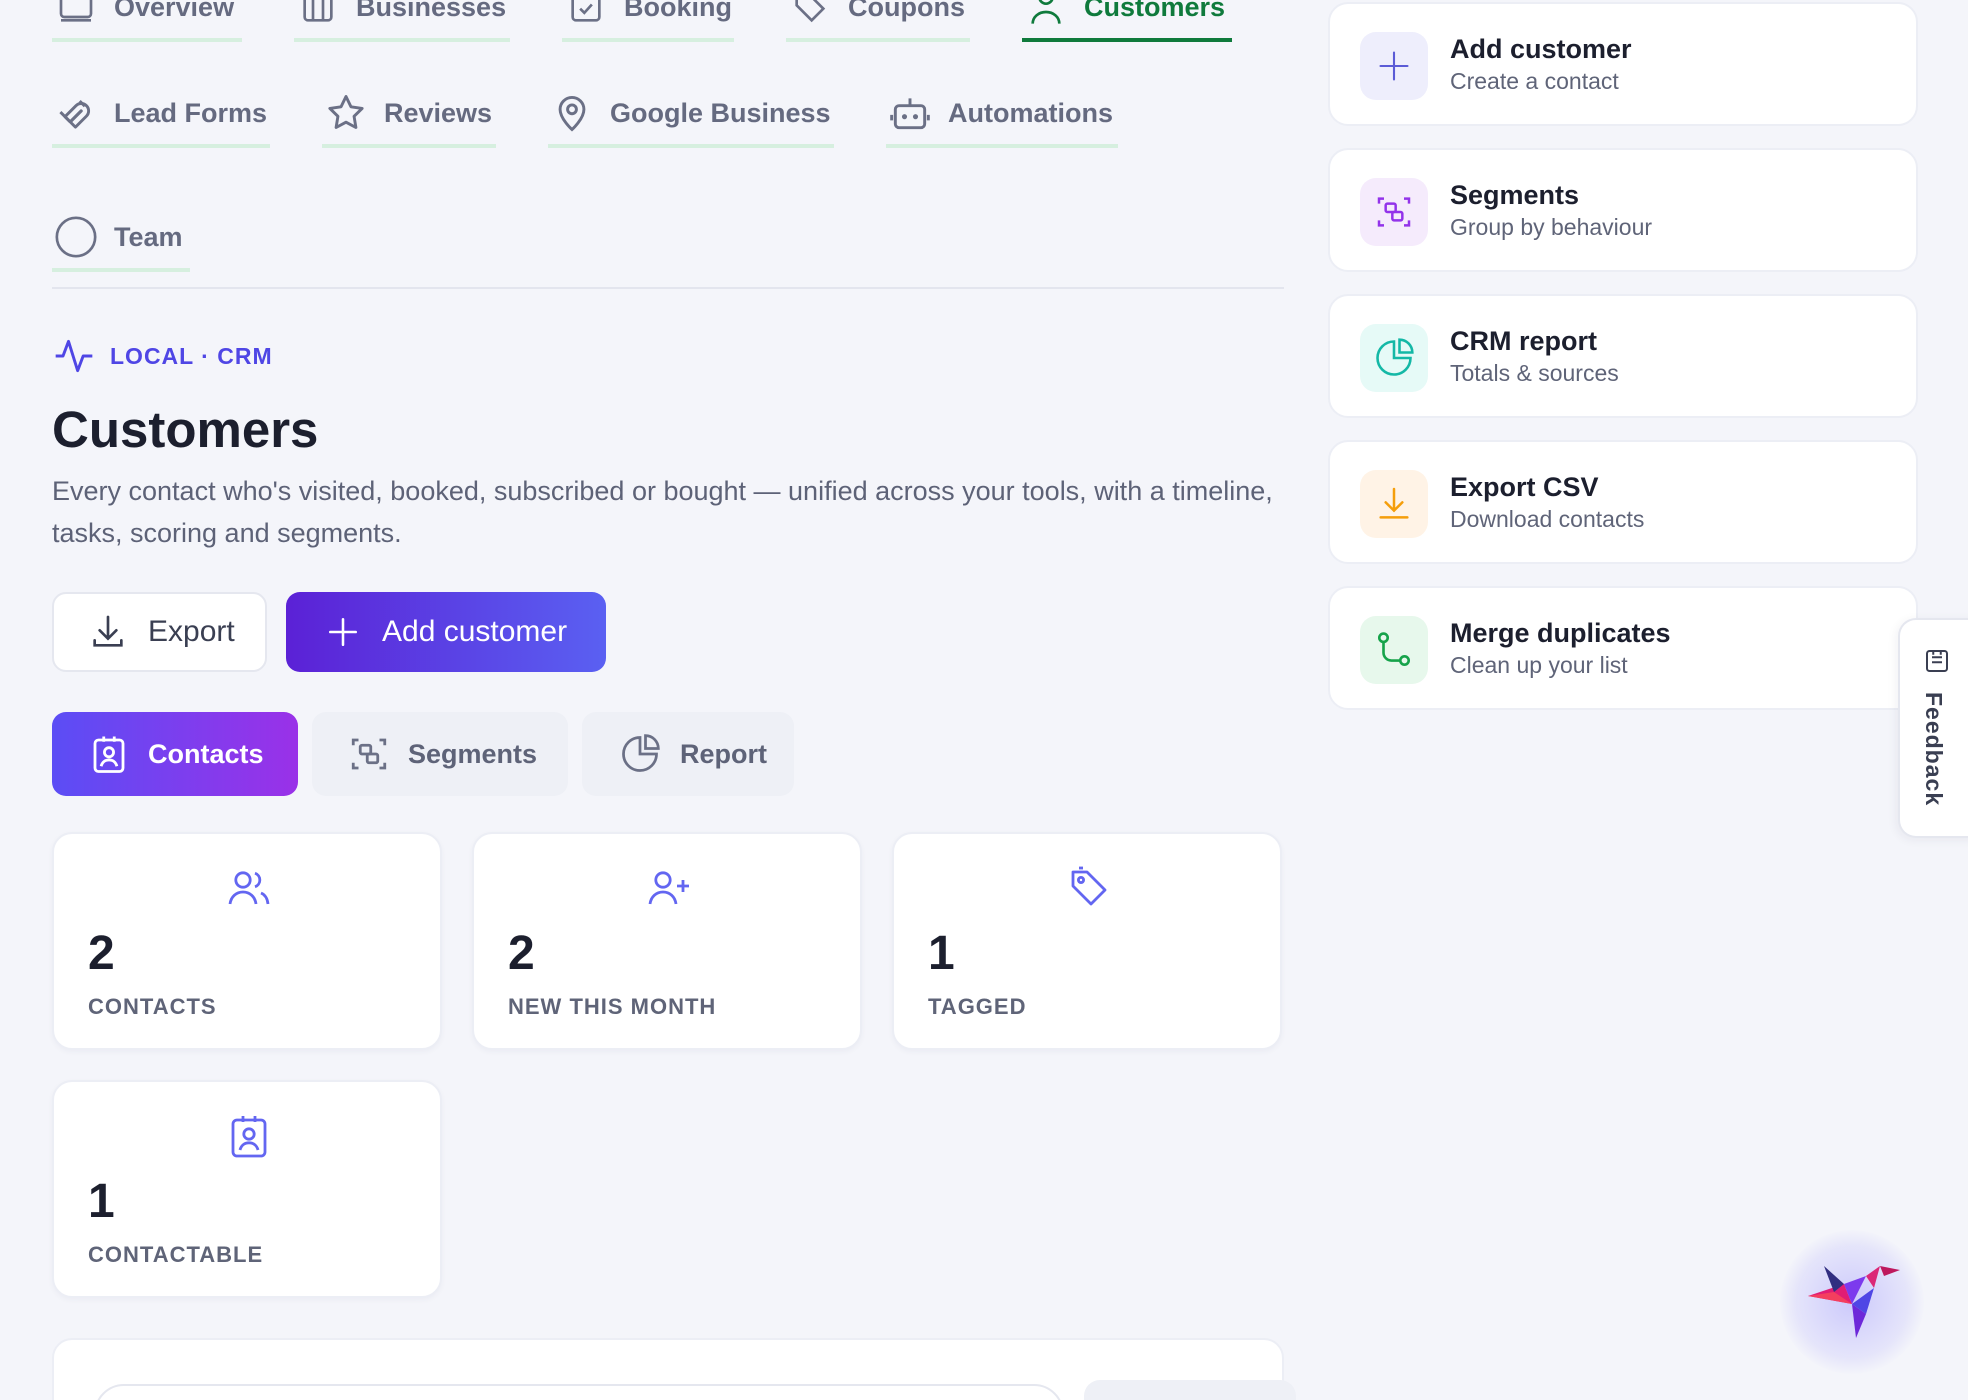  What do you see at coordinates (191, 355) in the screenshot?
I see `eyebrow-text: LOCAL · CRM` at bounding box center [191, 355].